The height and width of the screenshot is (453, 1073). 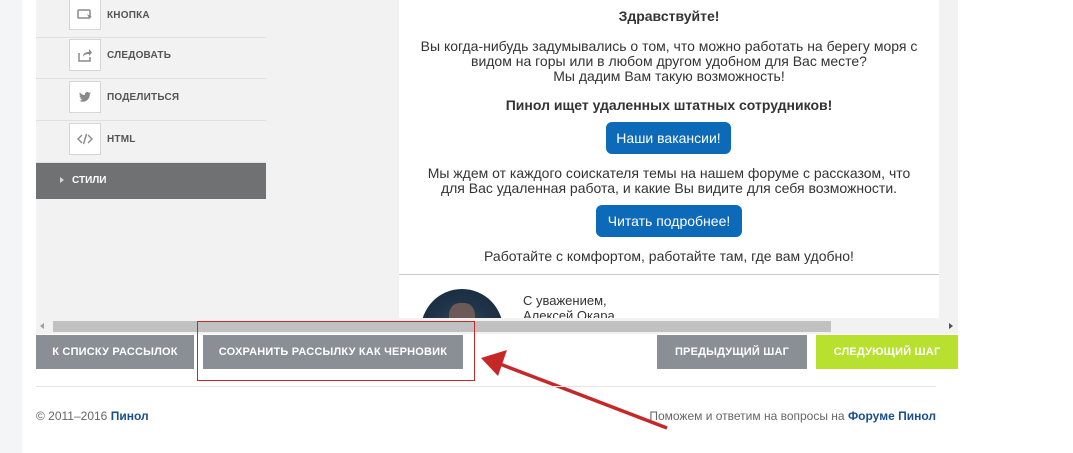 I want to click on next-step-button: СЛЕДУЮЩИЙ ШАГ, so click(x=887, y=352).